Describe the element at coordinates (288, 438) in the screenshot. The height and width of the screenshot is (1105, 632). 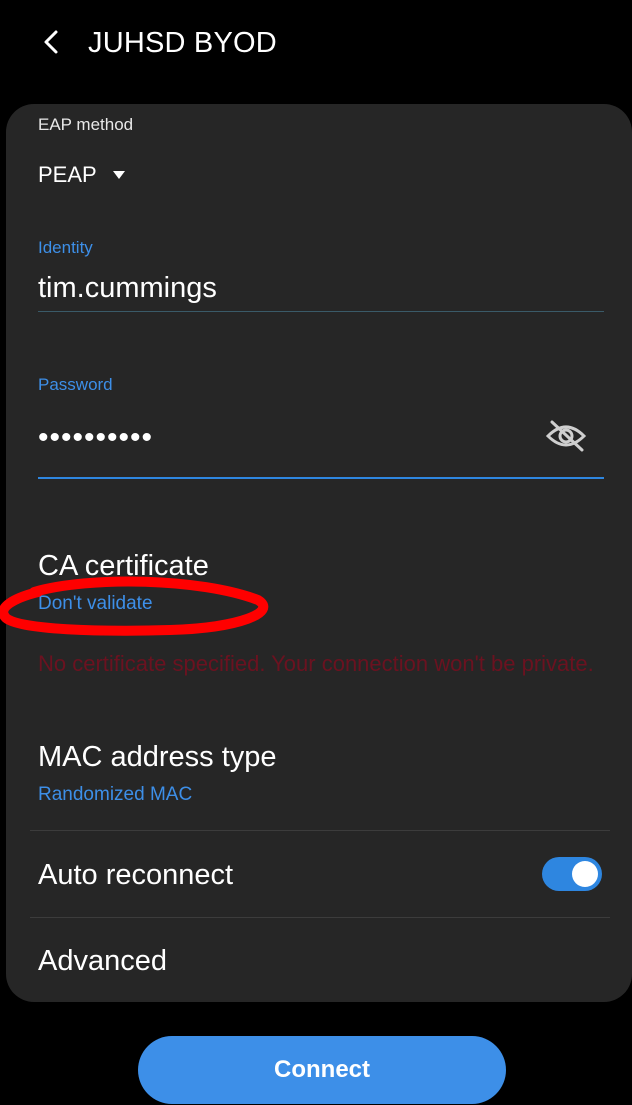
I see `password-field` at that location.